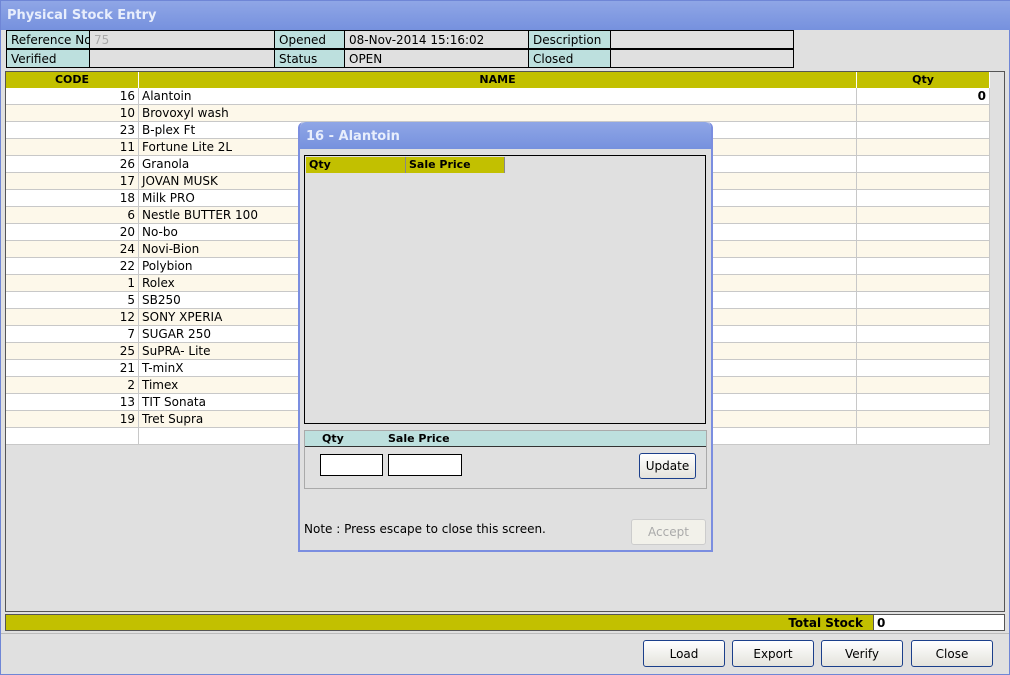  What do you see at coordinates (952, 653) in the screenshot?
I see `close-button: Close` at bounding box center [952, 653].